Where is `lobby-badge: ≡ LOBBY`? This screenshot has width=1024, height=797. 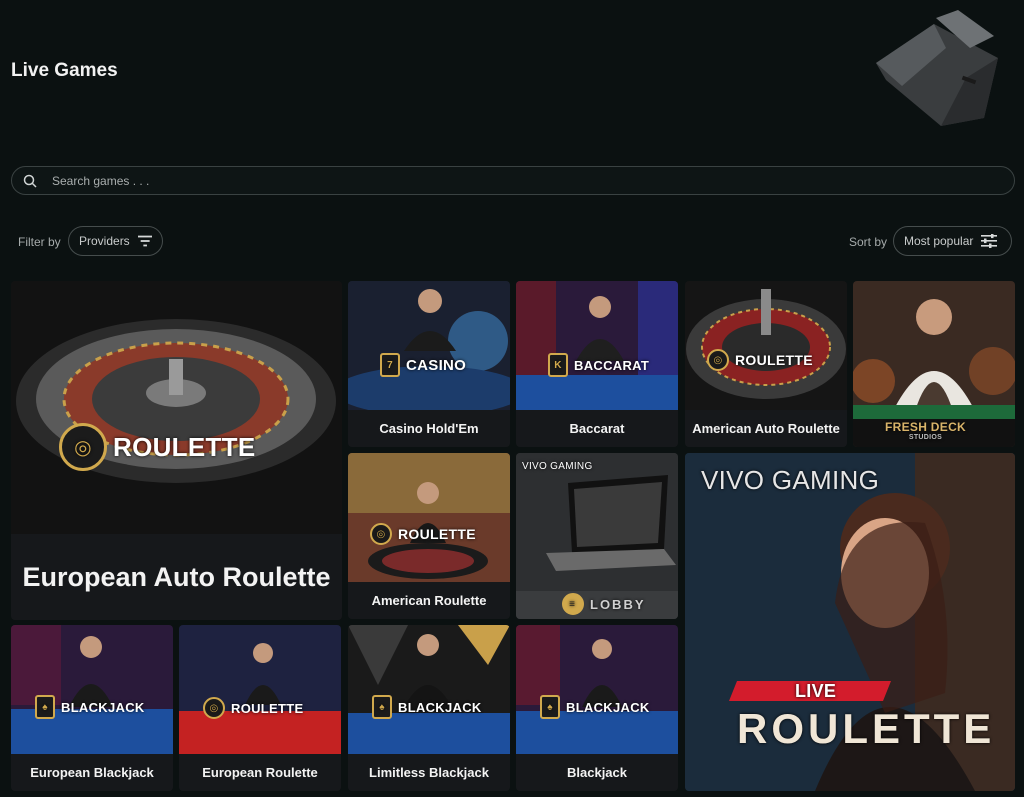 lobby-badge: ≡ LOBBY is located at coordinates (604, 604).